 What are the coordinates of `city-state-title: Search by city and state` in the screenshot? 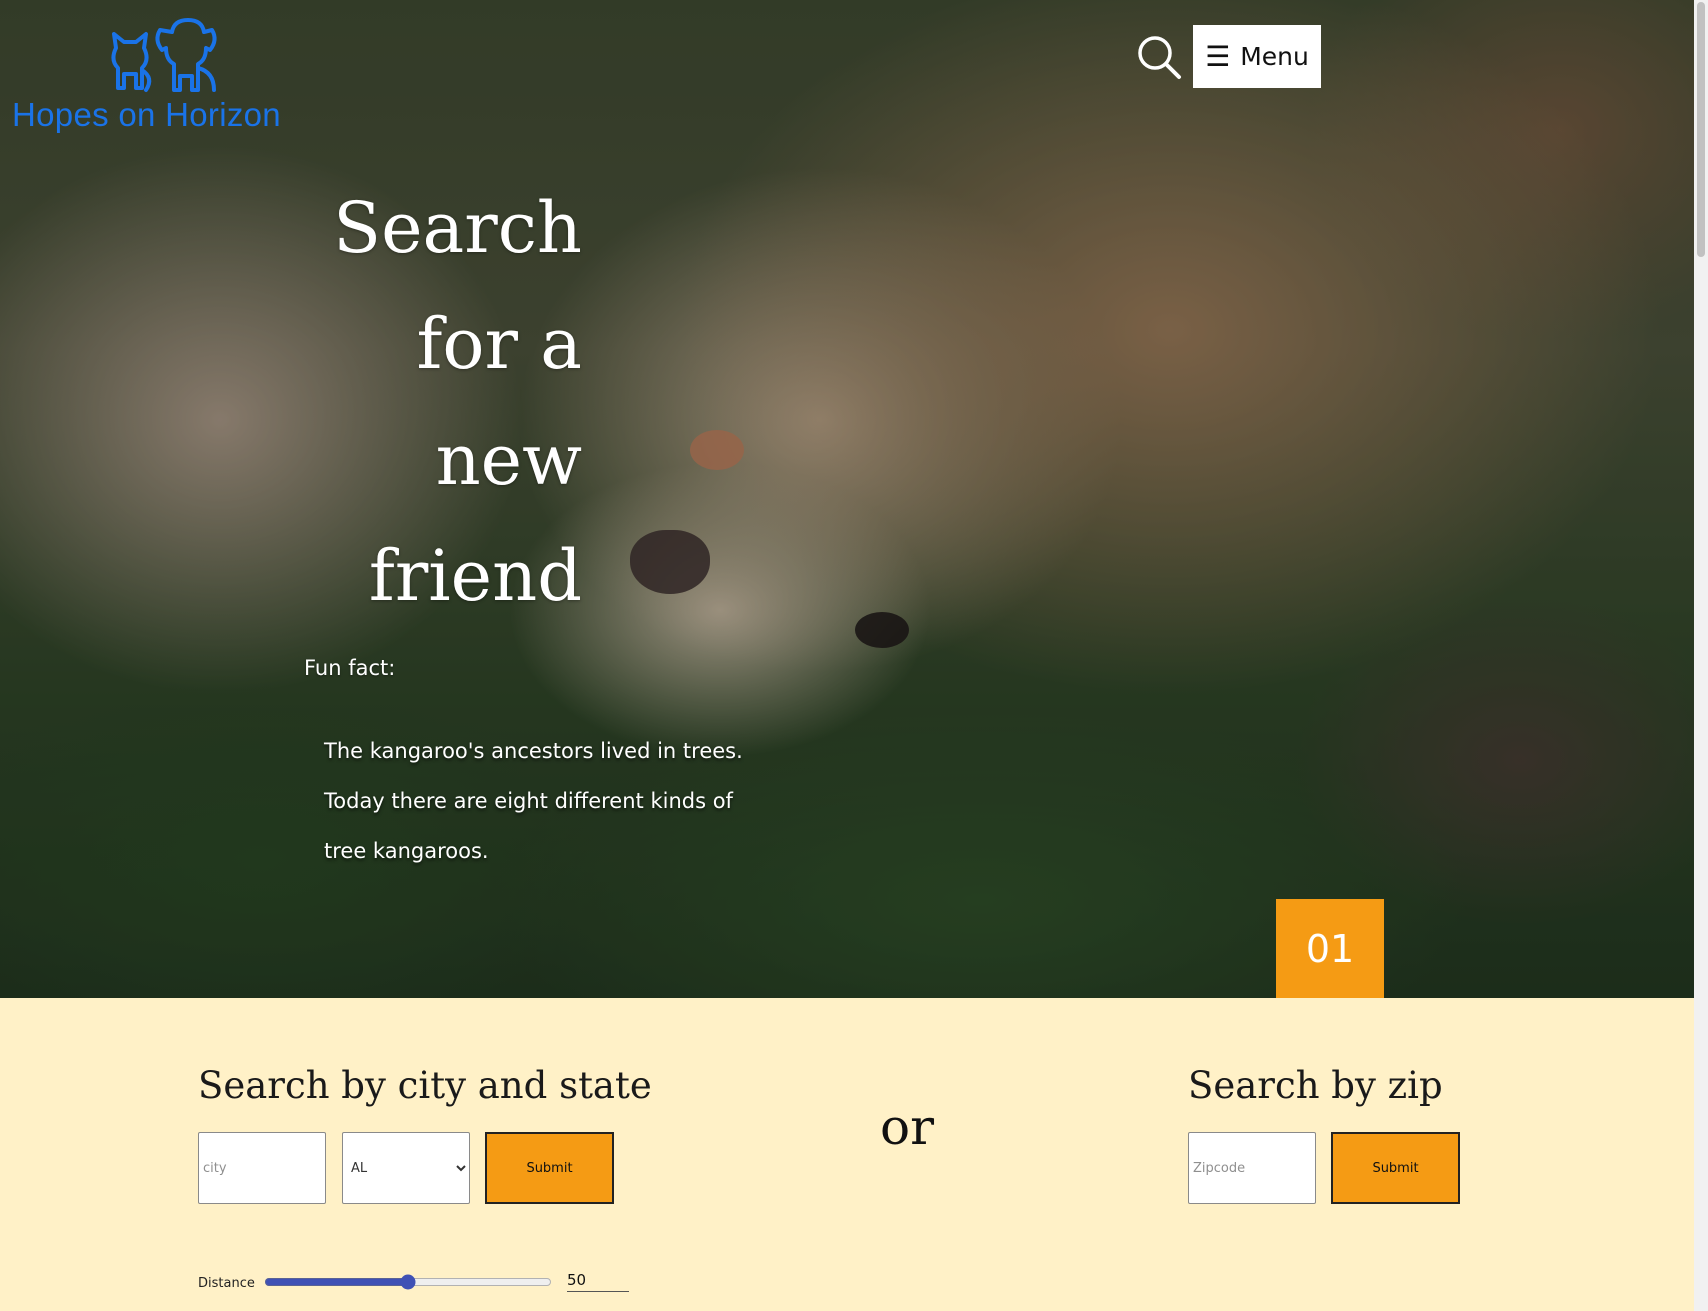 It's located at (425, 1085).